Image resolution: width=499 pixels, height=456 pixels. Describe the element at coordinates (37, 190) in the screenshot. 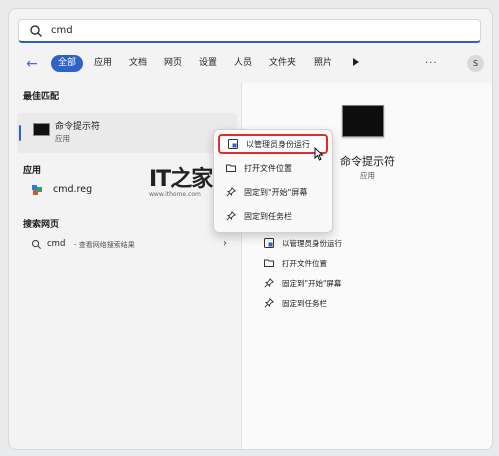

I see `registry-file-icon` at that location.